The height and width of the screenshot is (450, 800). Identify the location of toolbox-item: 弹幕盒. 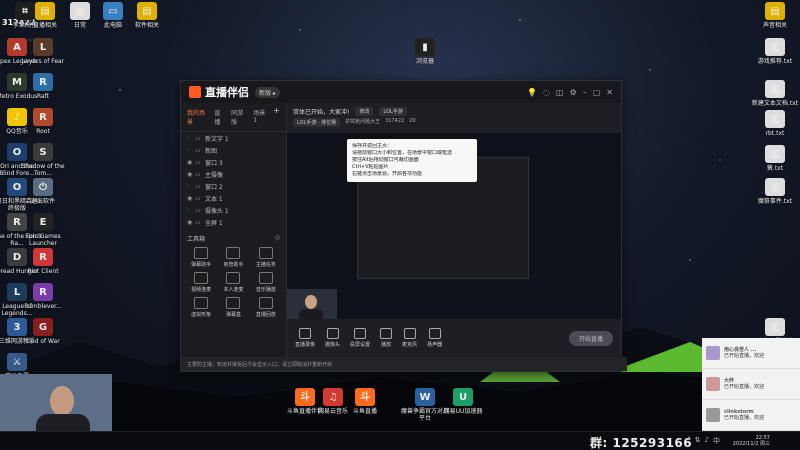
(233, 307).